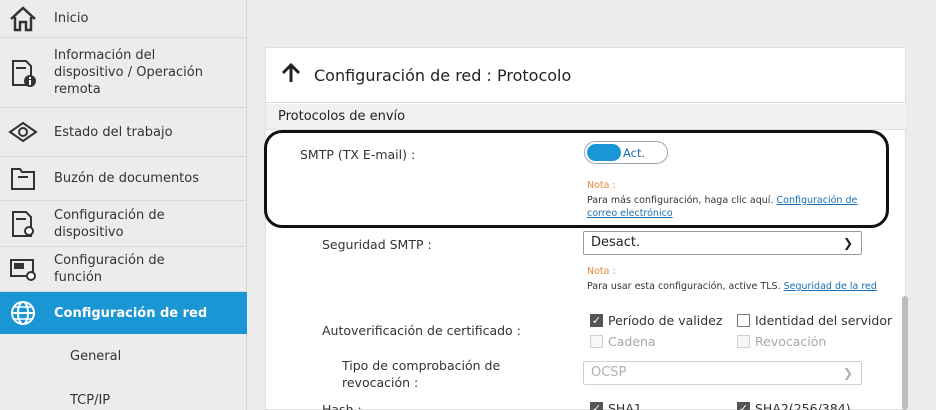 Image resolution: width=936 pixels, height=410 pixels. I want to click on checkbox-server-identity: Identidad del servidor, so click(814, 320).